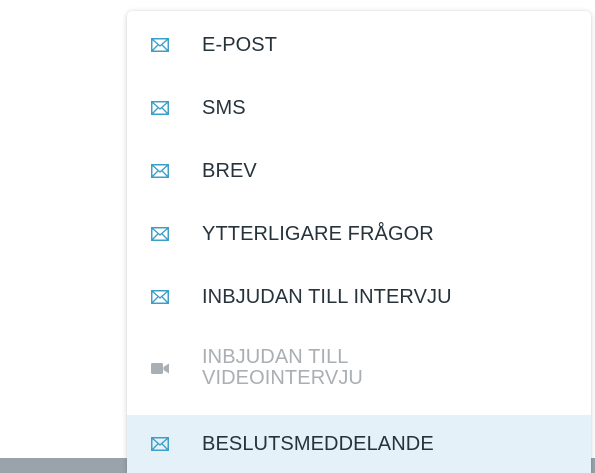 Image resolution: width=595 pixels, height=473 pixels. What do you see at coordinates (359, 171) in the screenshot?
I see `menu-item-brev: BREV` at bounding box center [359, 171].